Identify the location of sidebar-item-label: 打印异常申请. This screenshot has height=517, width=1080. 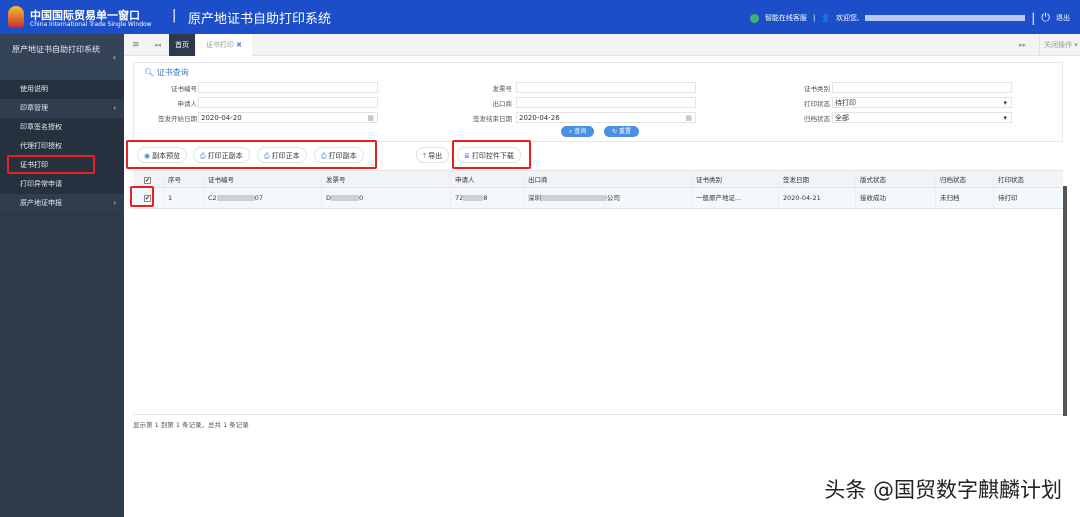
(41, 184).